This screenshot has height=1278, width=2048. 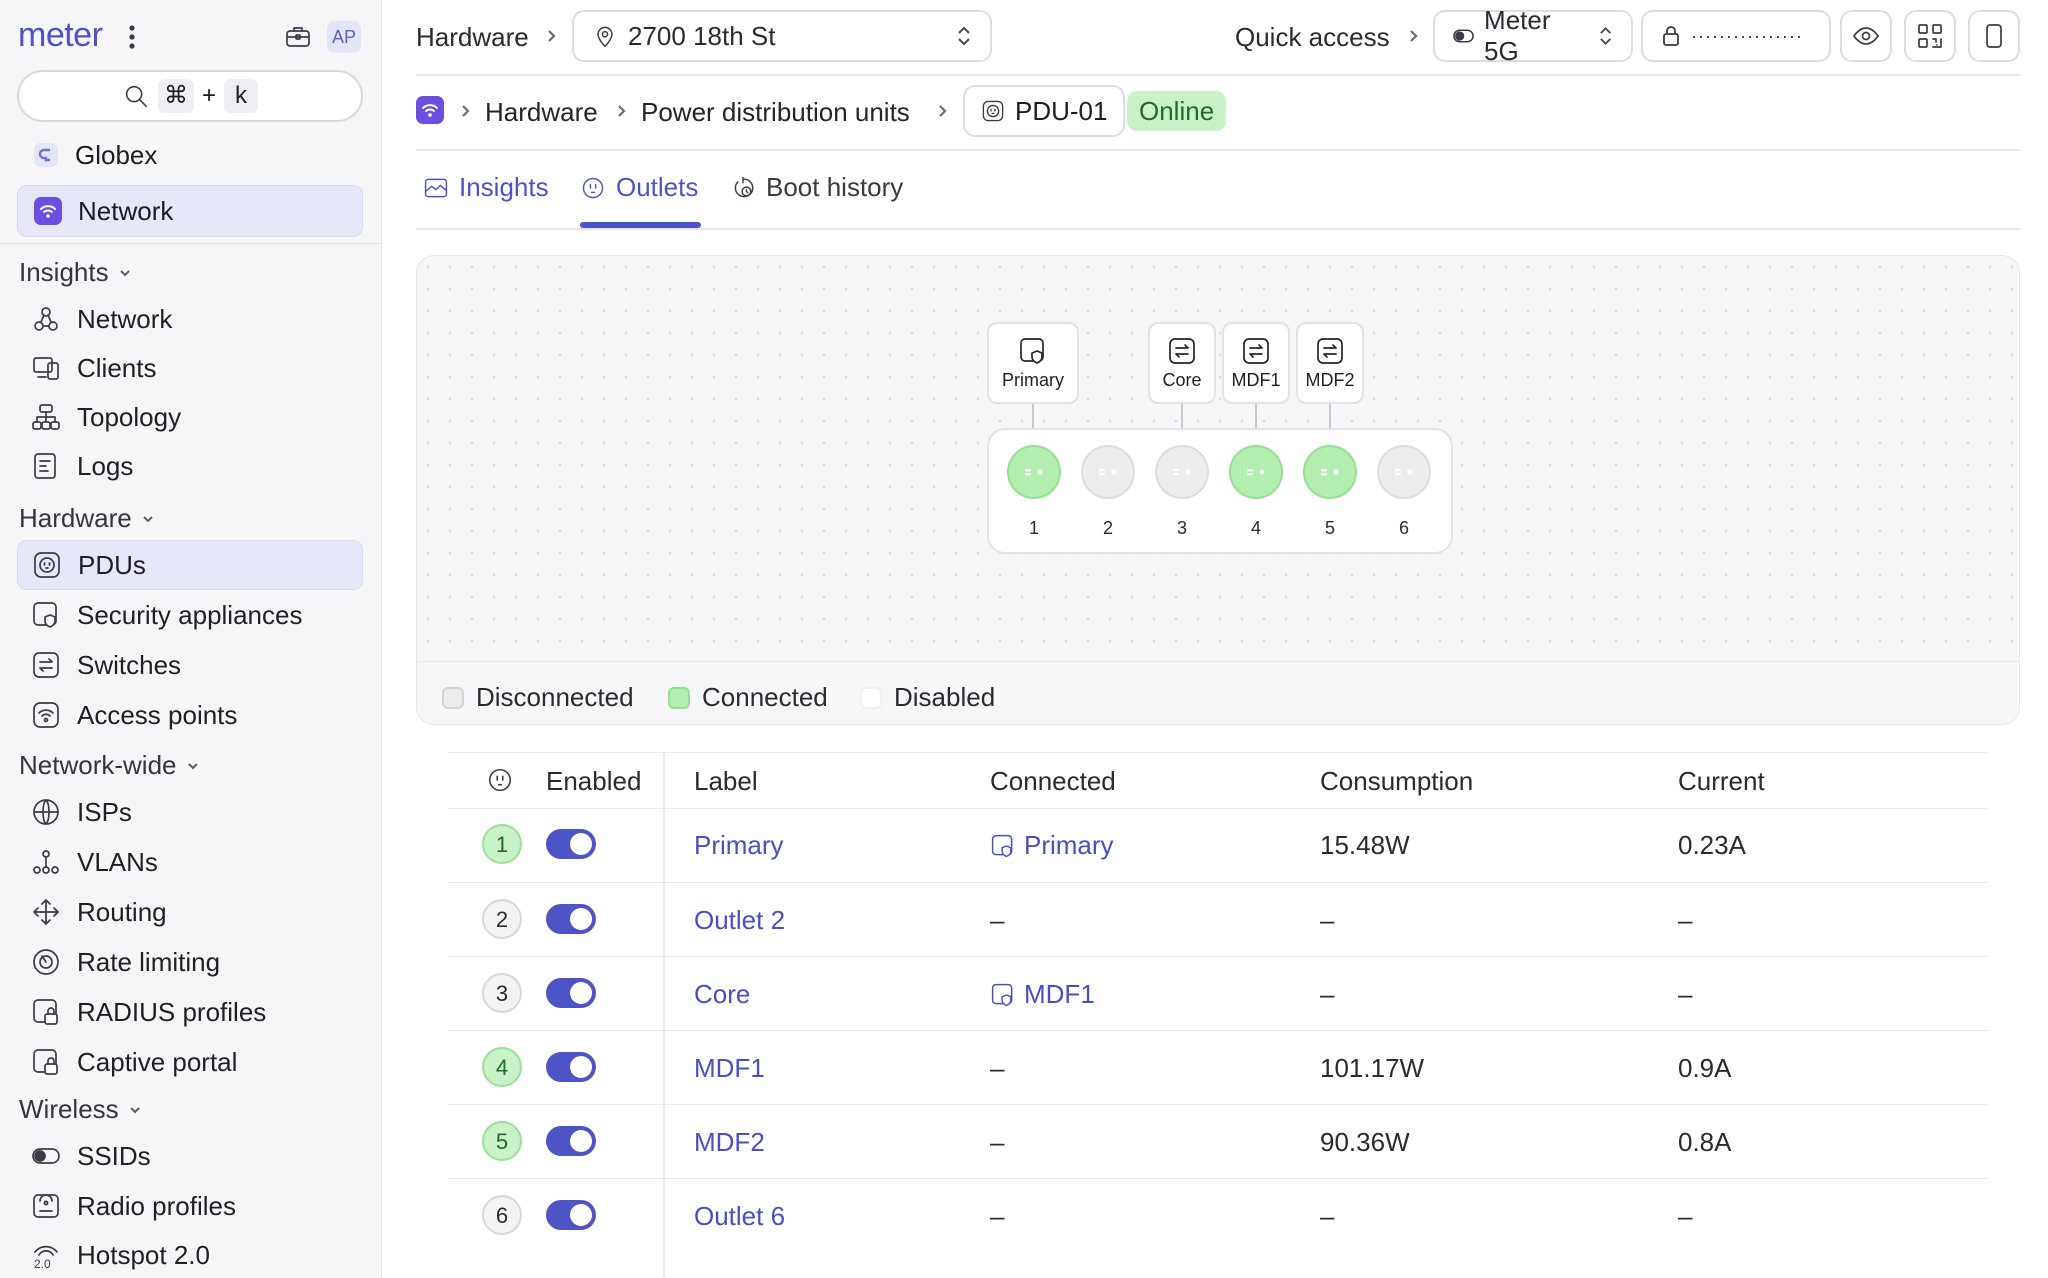 I want to click on sidebar-item-access-points: Access points, so click(x=190, y=715).